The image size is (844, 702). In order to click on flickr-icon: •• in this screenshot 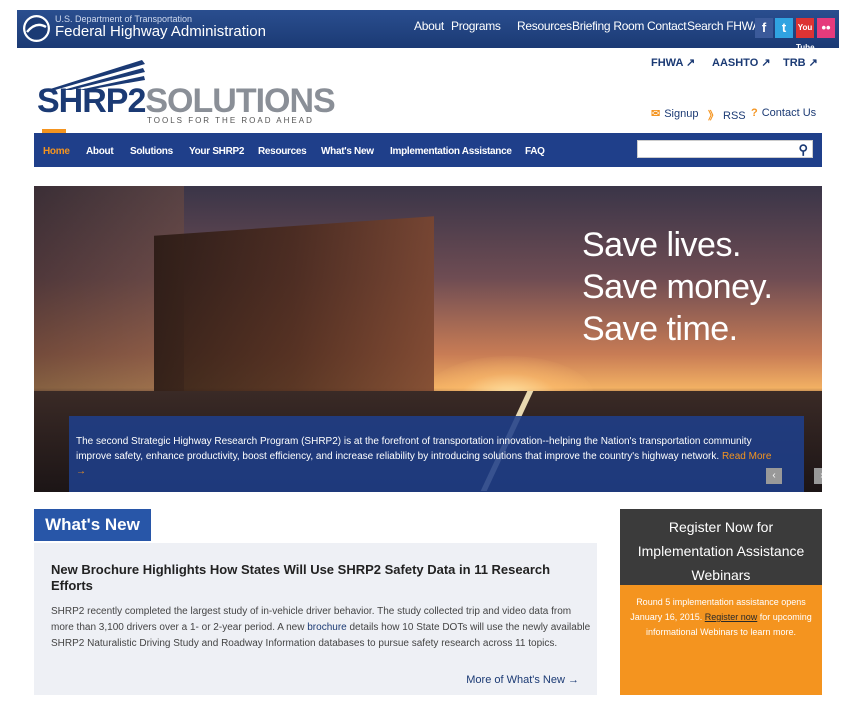, I will do `click(826, 28)`.